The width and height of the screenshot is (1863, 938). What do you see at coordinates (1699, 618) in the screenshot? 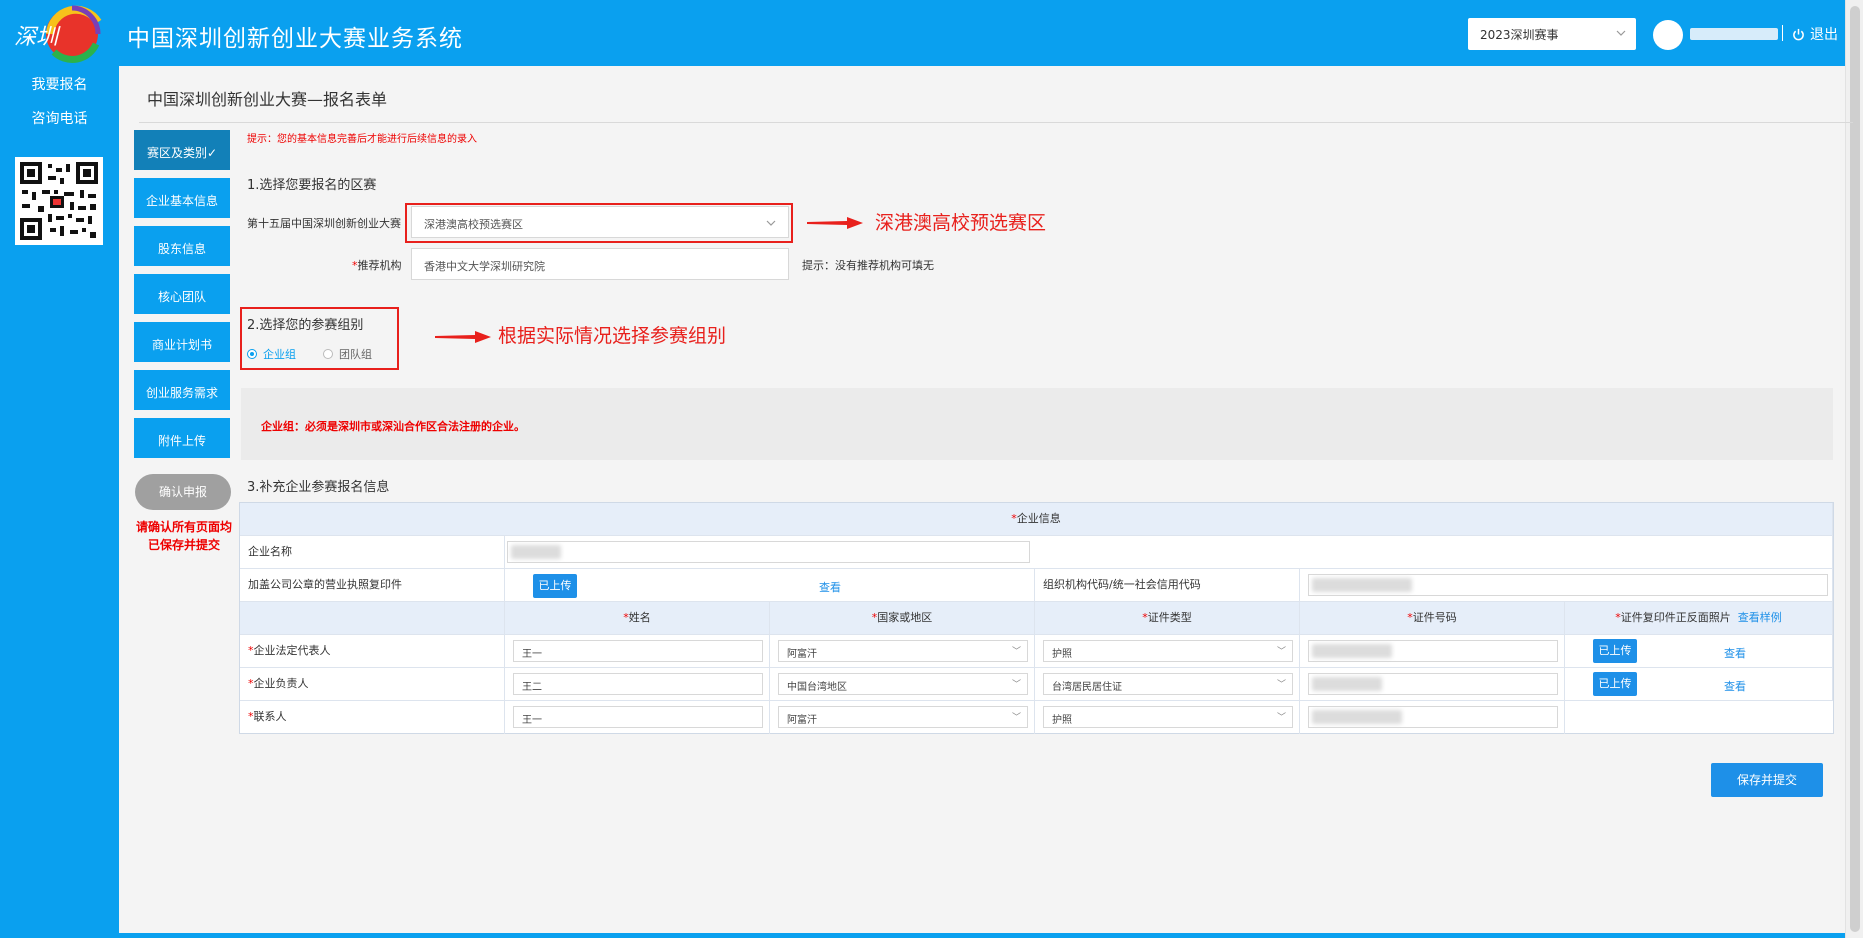
I see `column-header-id-photo: *证件复印件正反面照片 查看样例` at bounding box center [1699, 618].